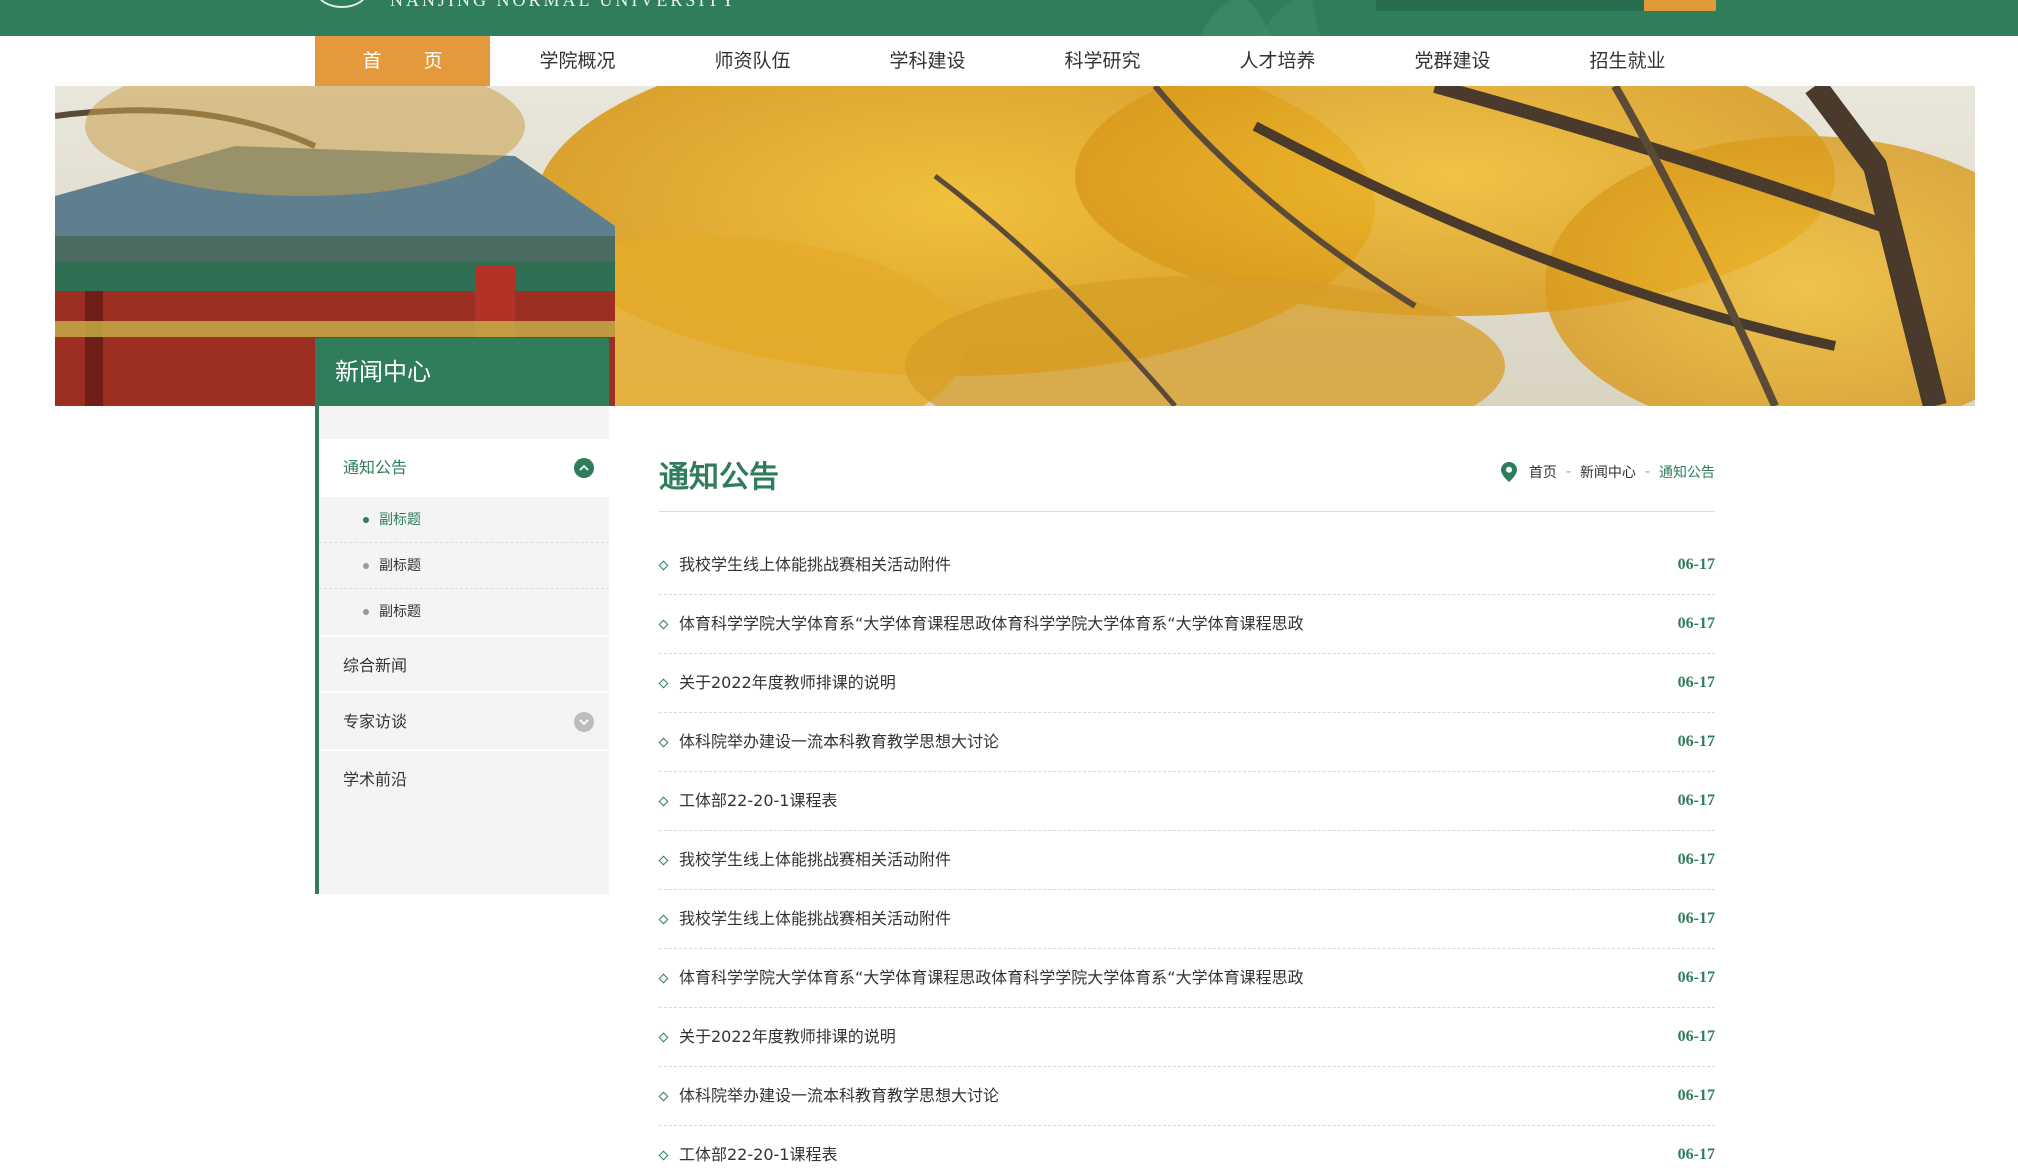 This screenshot has width=2018, height=1172. Describe the element at coordinates (577, 61) in the screenshot. I see `nav-item-overview: 学院概况` at that location.